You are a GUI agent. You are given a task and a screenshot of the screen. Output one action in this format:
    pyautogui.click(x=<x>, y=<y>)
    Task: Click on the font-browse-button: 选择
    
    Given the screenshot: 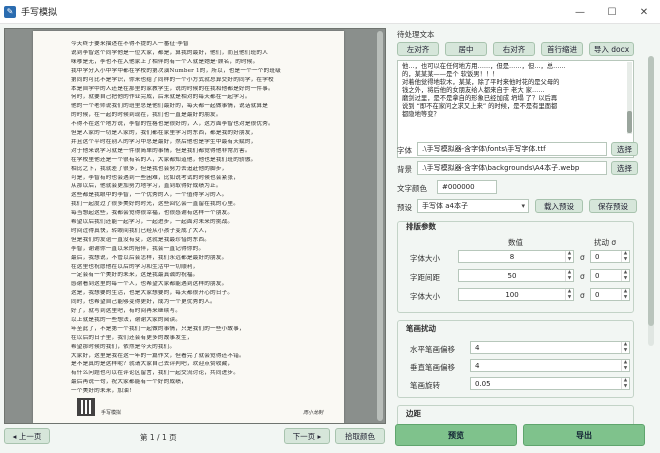 What is the action you would take?
    pyautogui.click(x=624, y=149)
    